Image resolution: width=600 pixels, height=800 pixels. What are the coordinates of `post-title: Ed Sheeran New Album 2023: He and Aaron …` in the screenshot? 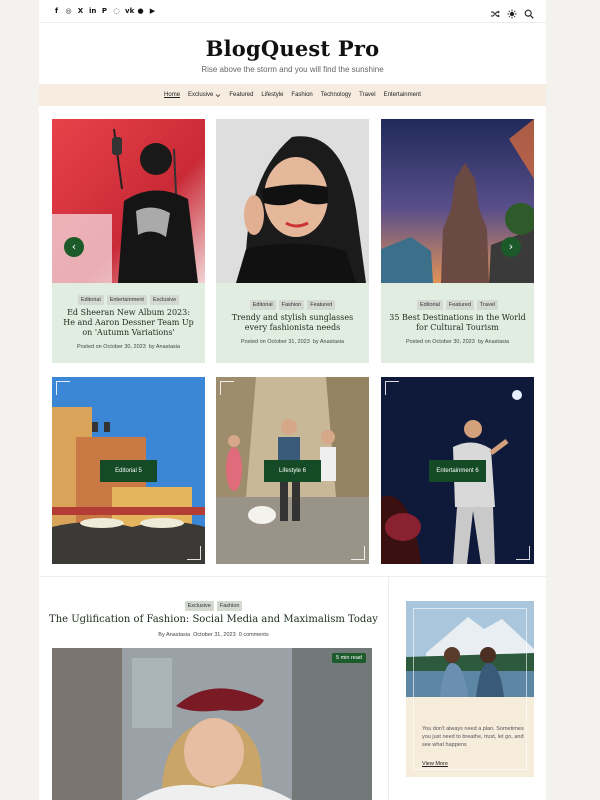 It's located at (128, 323).